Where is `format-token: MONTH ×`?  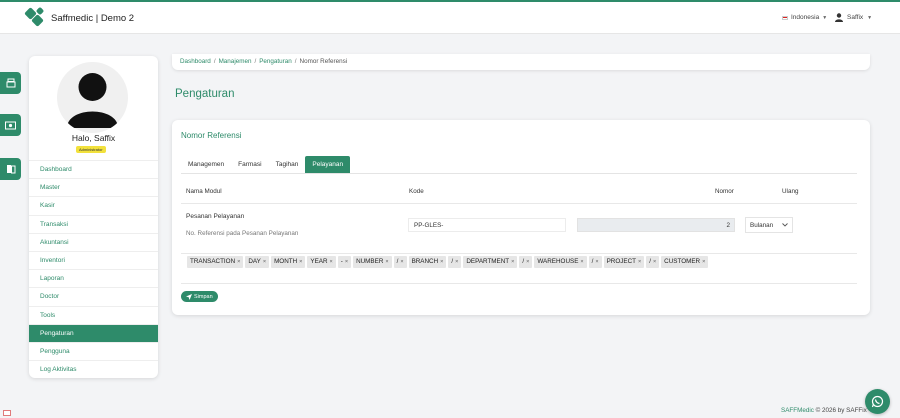 format-token: MONTH × is located at coordinates (288, 262).